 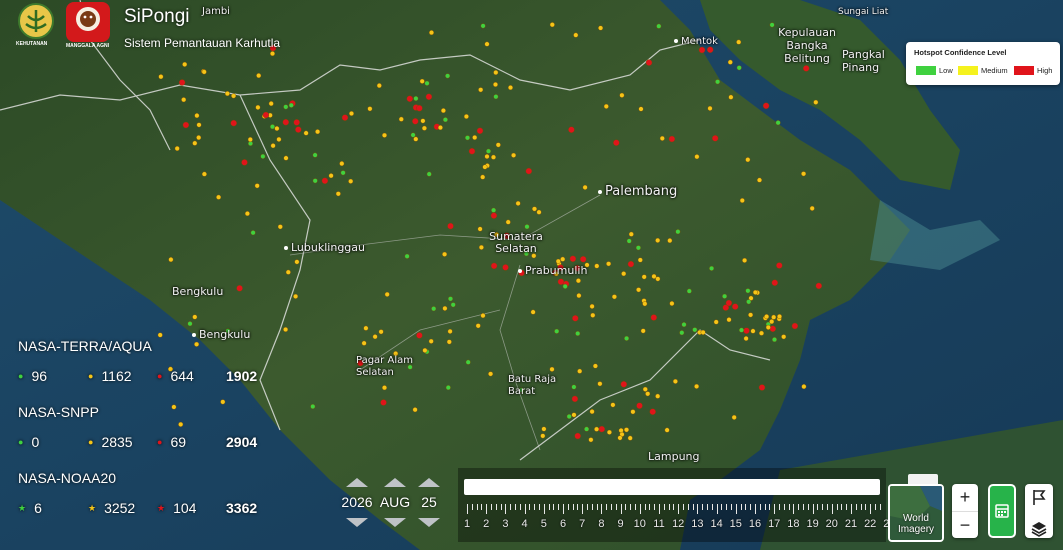 What do you see at coordinates (395, 522) in the screenshot?
I see `month-down-icon` at bounding box center [395, 522].